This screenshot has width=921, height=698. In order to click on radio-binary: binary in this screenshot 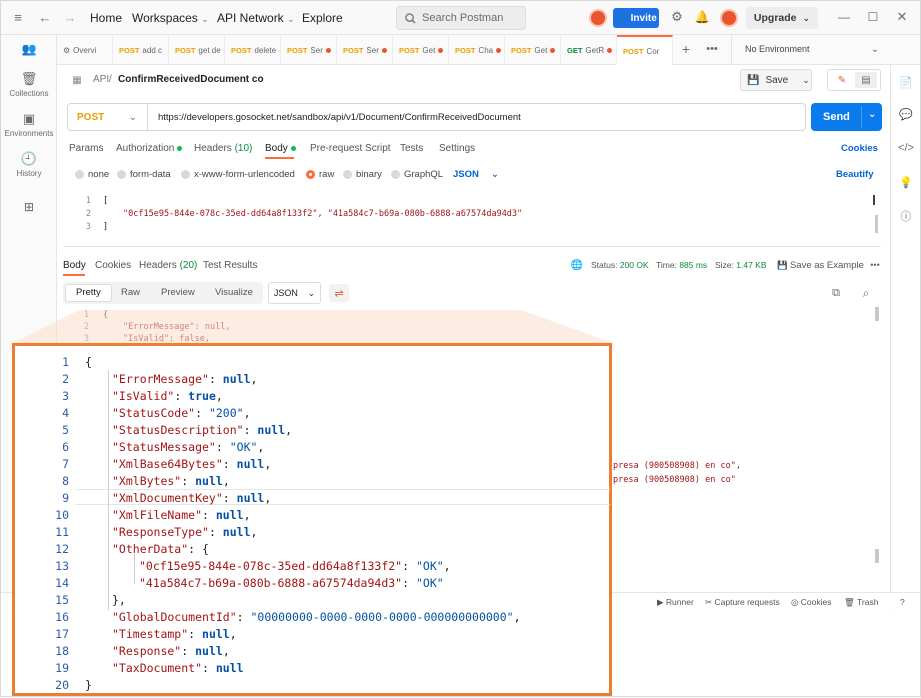, I will do `click(362, 174)`.